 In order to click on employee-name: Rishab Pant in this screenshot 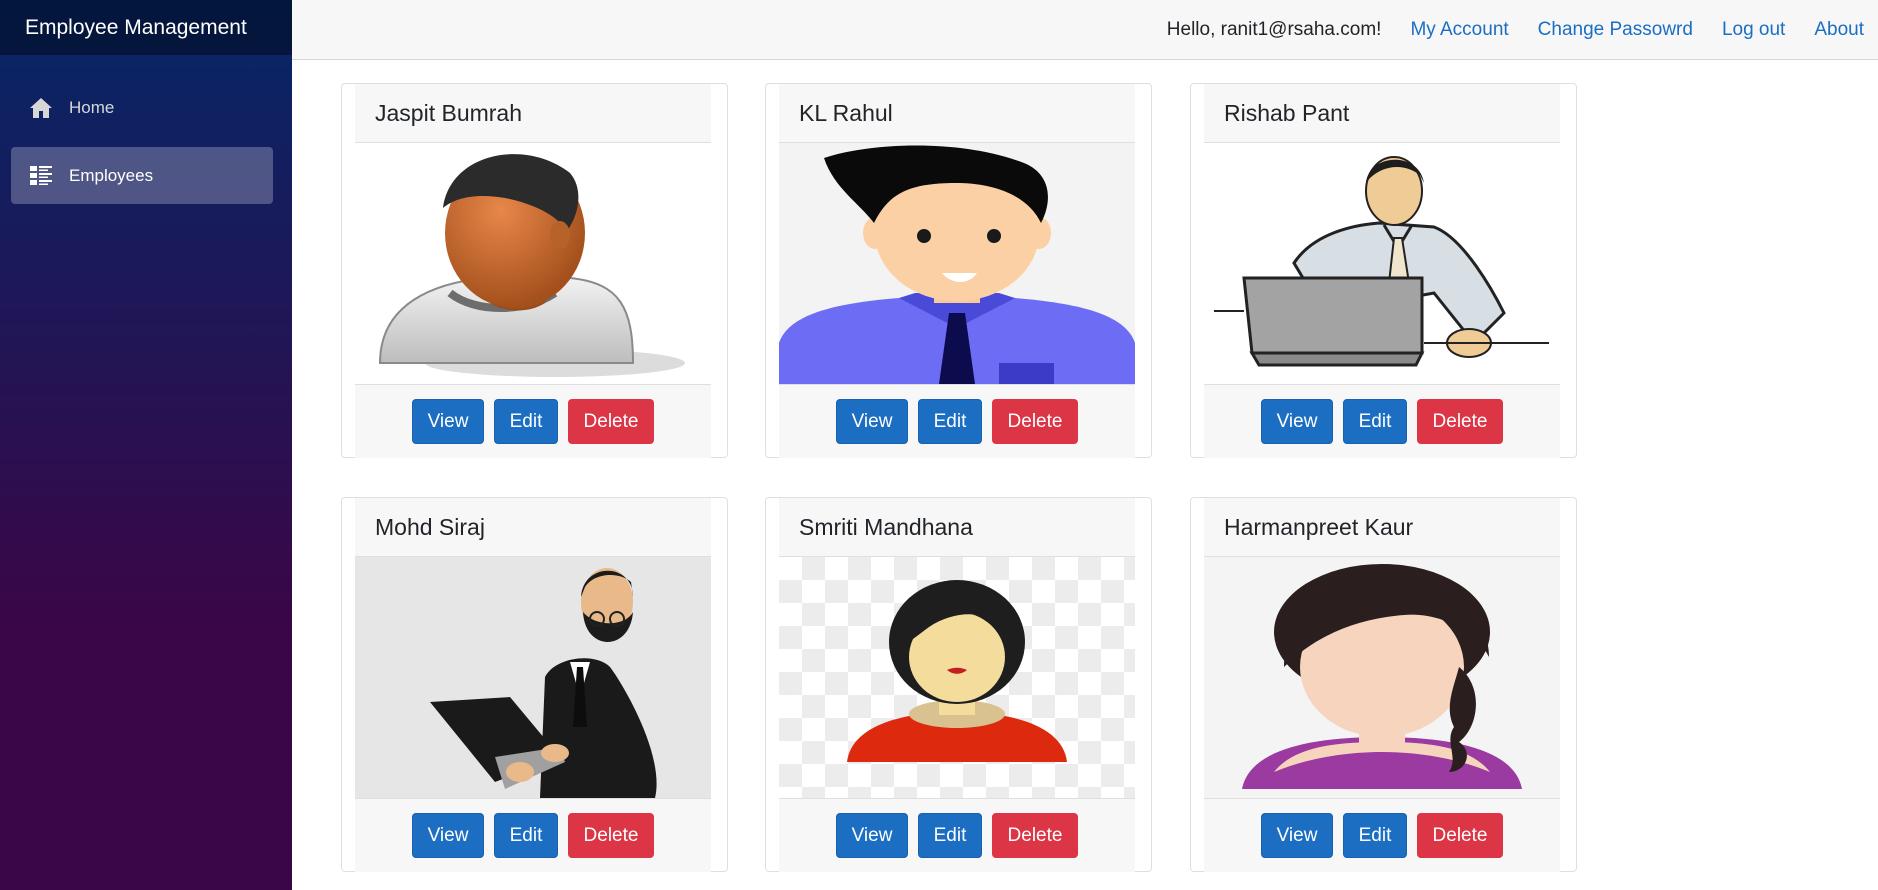, I will do `click(1382, 113)`.